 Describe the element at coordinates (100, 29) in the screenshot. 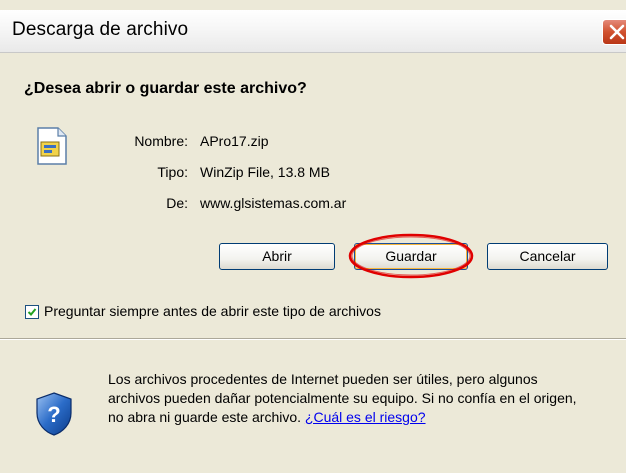

I see `window-title: Descarga de archivo` at that location.